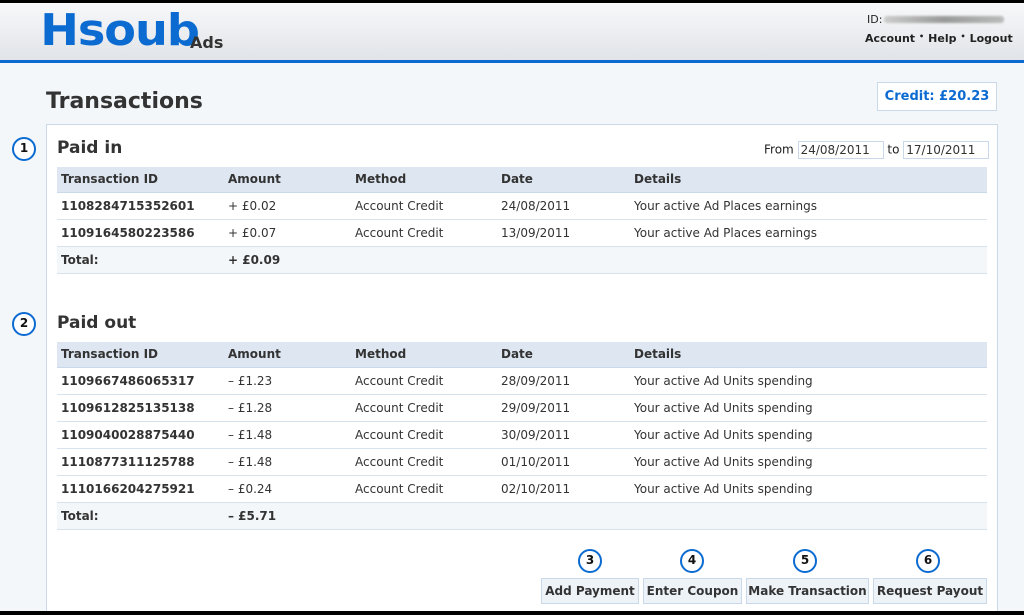 This screenshot has height=615, width=1024. What do you see at coordinates (928, 561) in the screenshot?
I see `marker-6: 6` at bounding box center [928, 561].